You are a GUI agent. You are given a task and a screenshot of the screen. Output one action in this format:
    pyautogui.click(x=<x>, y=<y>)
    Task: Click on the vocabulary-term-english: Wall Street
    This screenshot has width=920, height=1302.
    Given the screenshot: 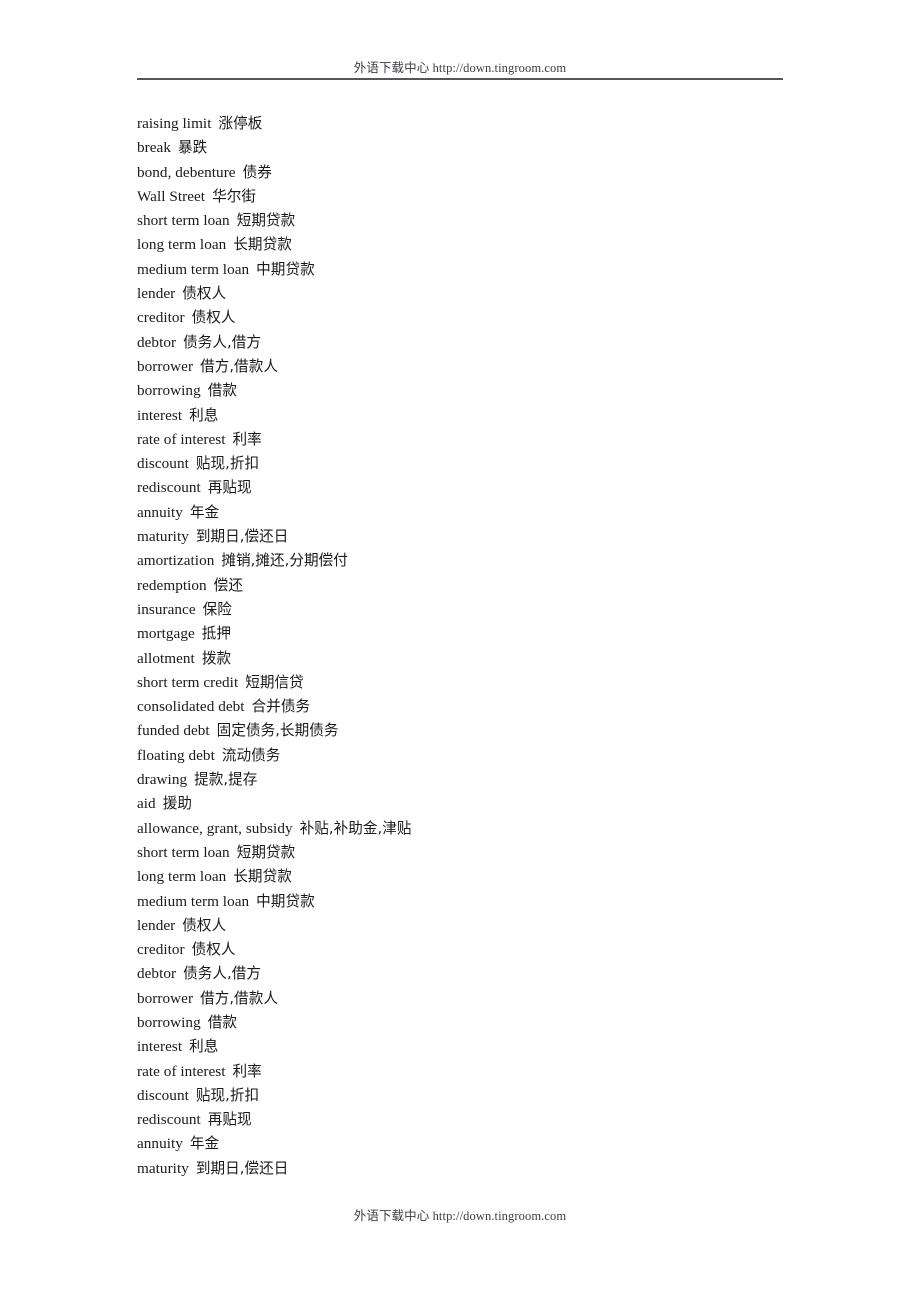 What is the action you would take?
    pyautogui.click(x=171, y=196)
    